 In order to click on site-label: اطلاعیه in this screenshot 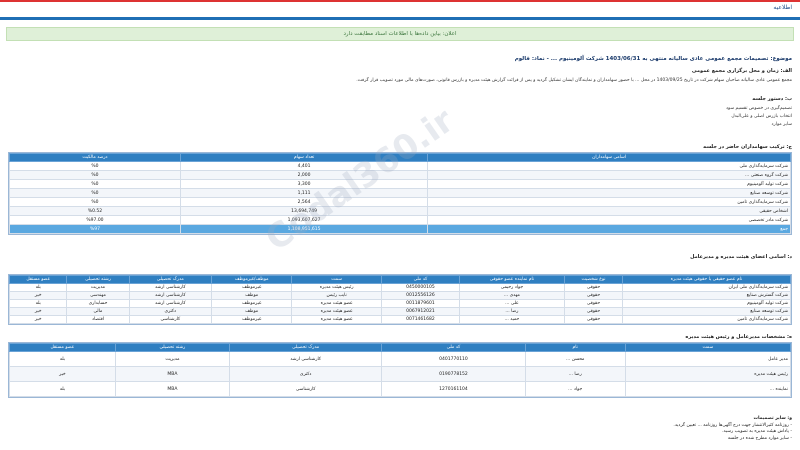, I will do `click(782, 7)`.